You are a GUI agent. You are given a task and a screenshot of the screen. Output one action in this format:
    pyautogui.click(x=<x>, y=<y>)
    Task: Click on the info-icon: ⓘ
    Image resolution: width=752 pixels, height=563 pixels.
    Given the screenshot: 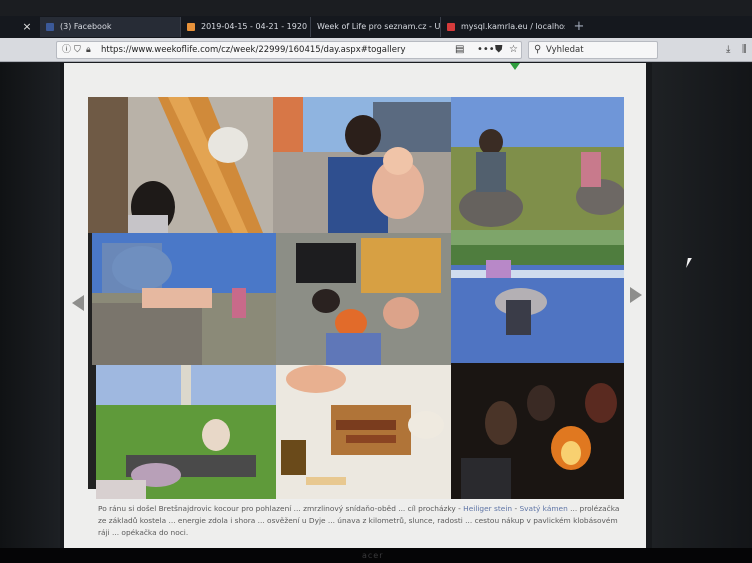 What is the action you would take?
    pyautogui.click(x=66, y=50)
    